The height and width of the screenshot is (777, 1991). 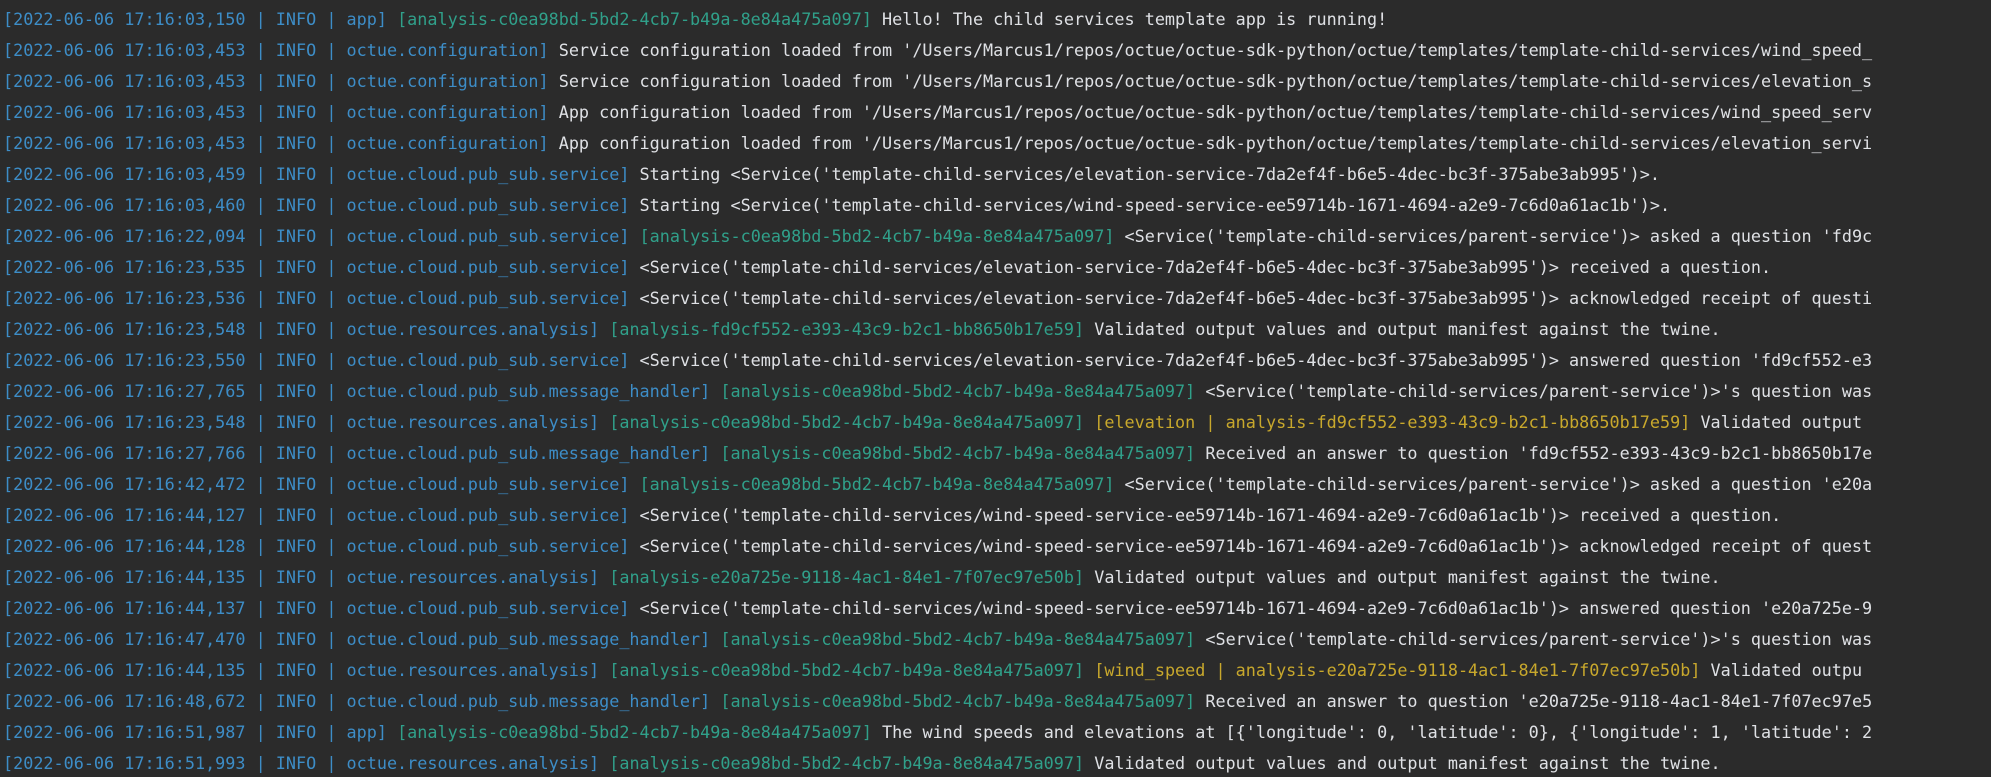 I want to click on log-timestamp: 2022-06-06 17:16:03,453, so click(x=129, y=50).